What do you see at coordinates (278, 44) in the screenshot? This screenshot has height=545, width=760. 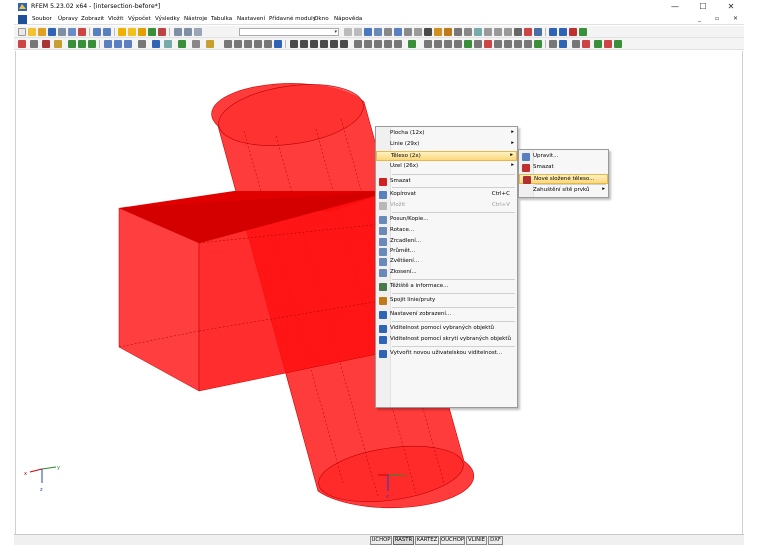 I see `visibility-icon` at bounding box center [278, 44].